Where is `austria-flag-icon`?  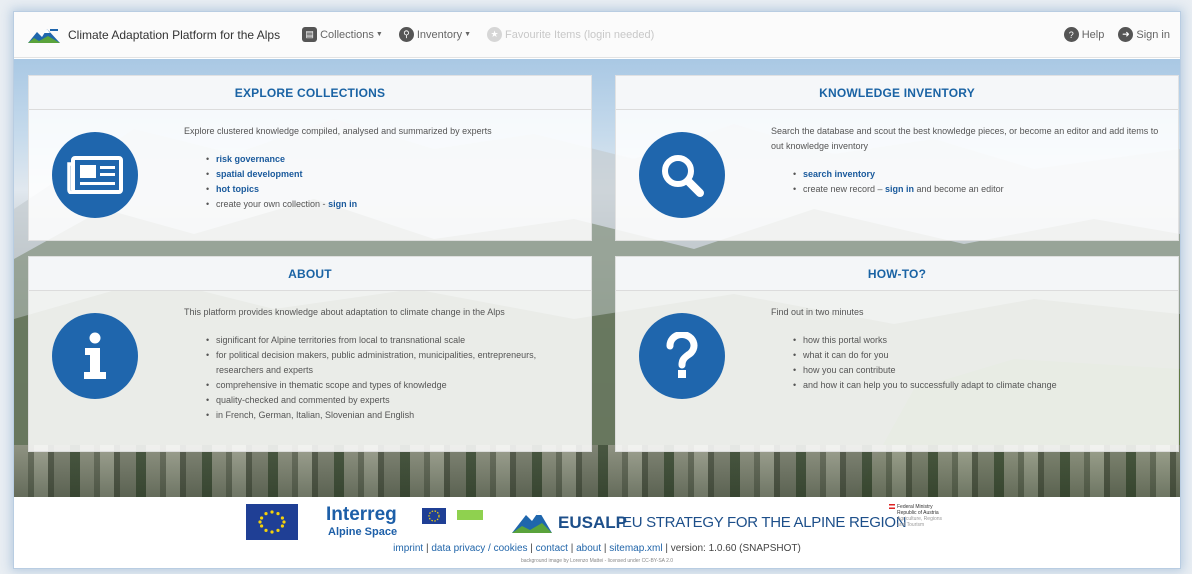
austria-flag-icon is located at coordinates (892, 507).